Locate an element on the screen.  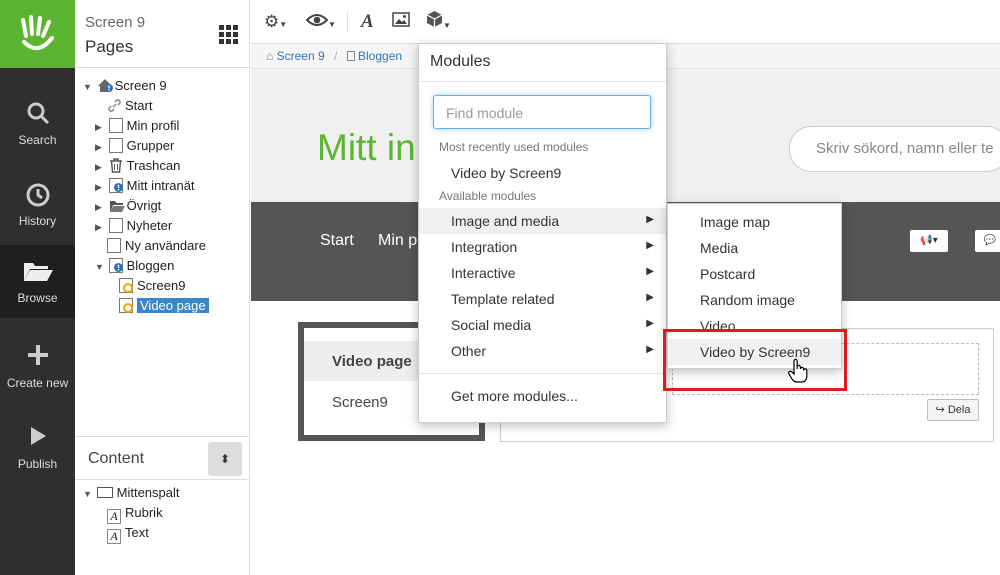
module-category-social-media: Social media ▶ is located at coordinates (542, 325).